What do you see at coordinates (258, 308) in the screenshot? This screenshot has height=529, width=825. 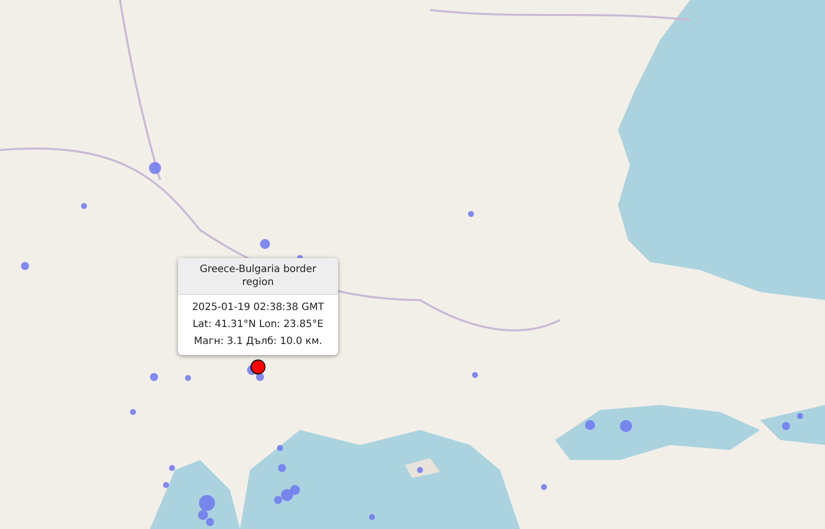 I see `popup-detail: 2025-01-19 02:38:38 GMT` at bounding box center [258, 308].